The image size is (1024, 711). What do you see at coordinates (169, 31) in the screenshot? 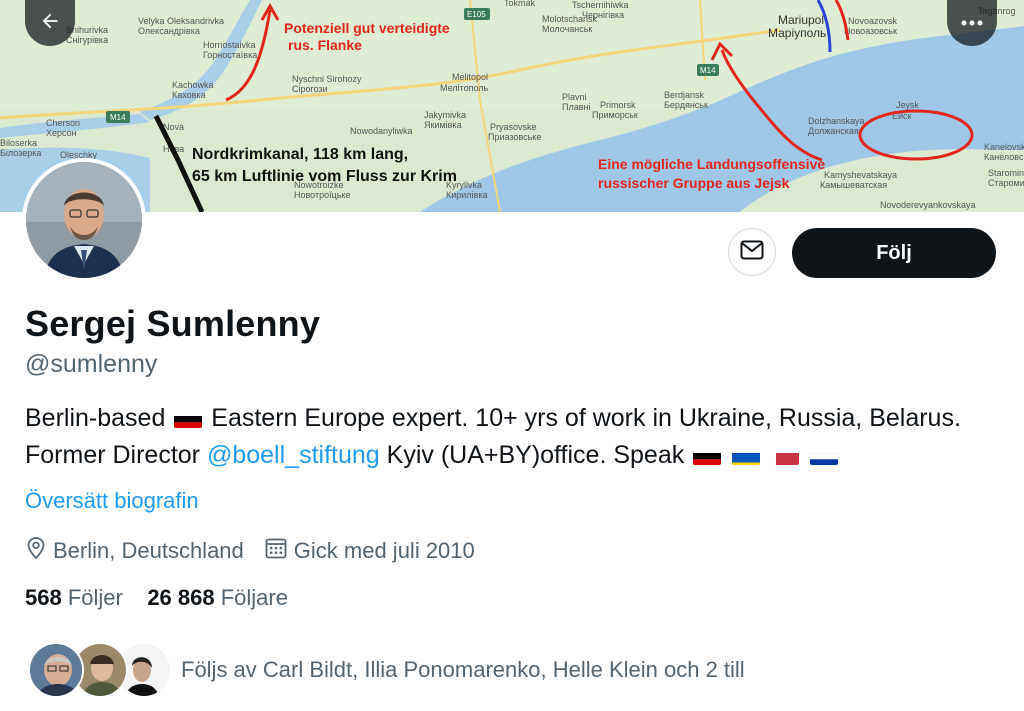
I see `svg-text: Олександрівка` at bounding box center [169, 31].